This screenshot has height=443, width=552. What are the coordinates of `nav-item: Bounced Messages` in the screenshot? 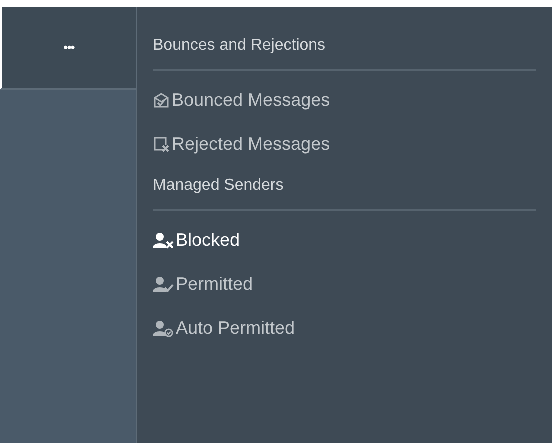 It's located at (241, 100).